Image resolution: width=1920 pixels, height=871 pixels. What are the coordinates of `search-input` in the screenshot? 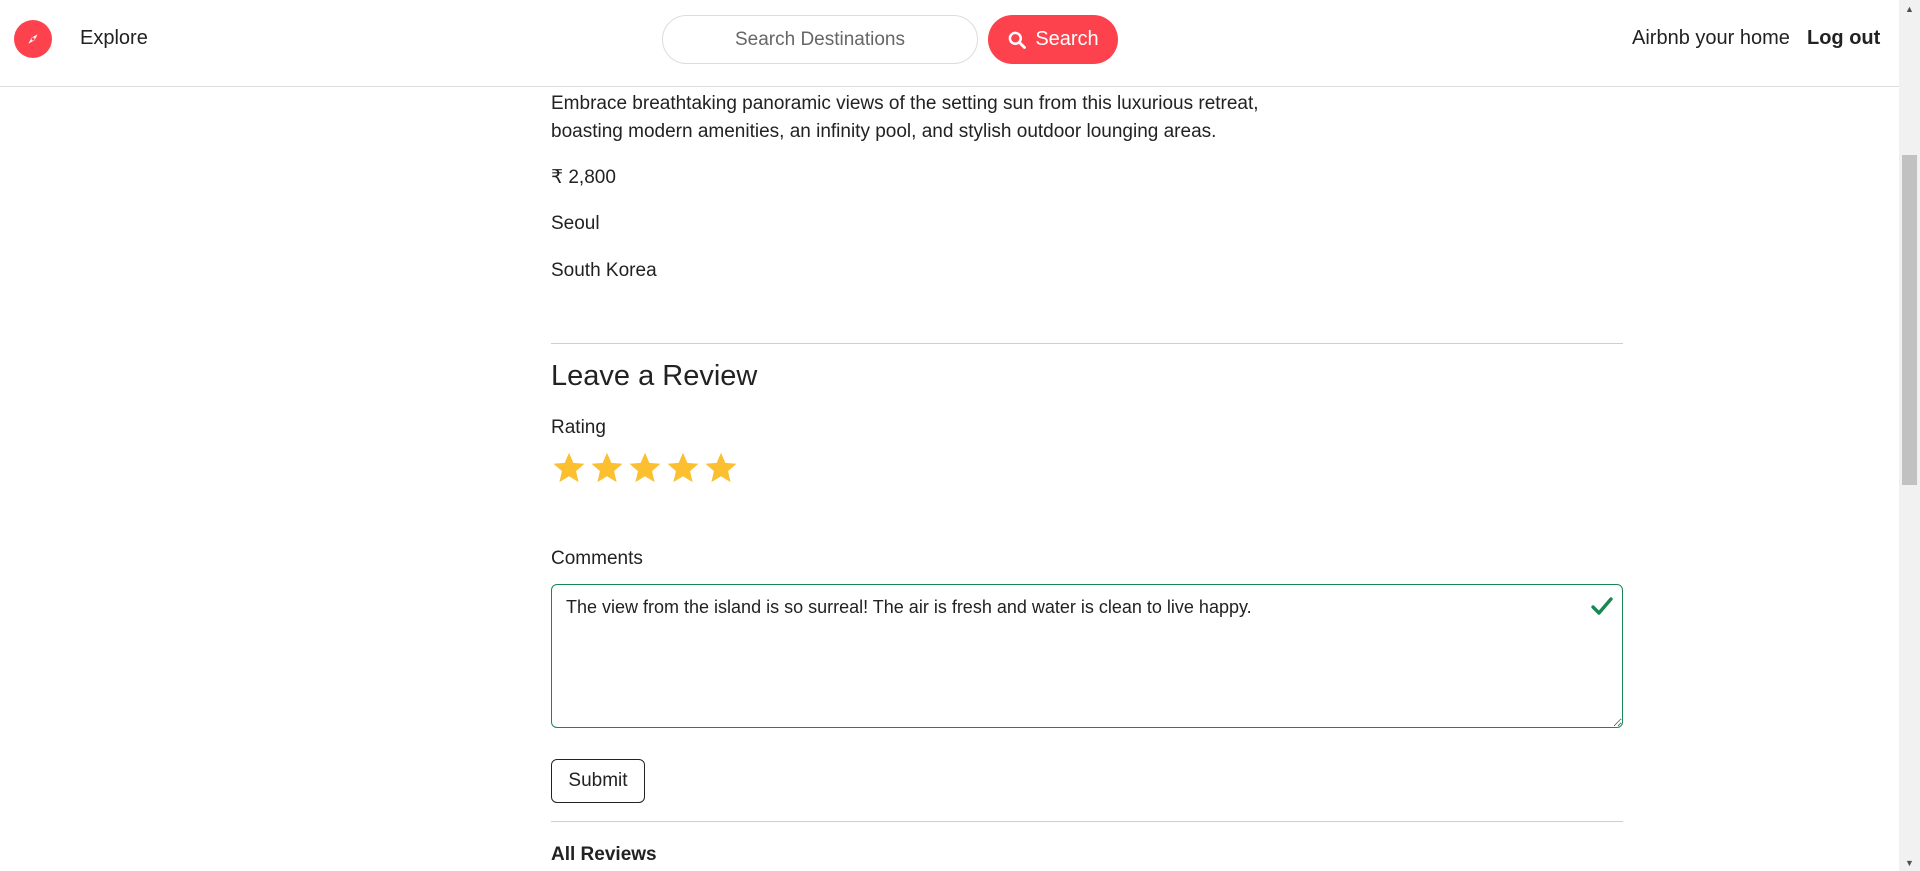 It's located at (820, 39).